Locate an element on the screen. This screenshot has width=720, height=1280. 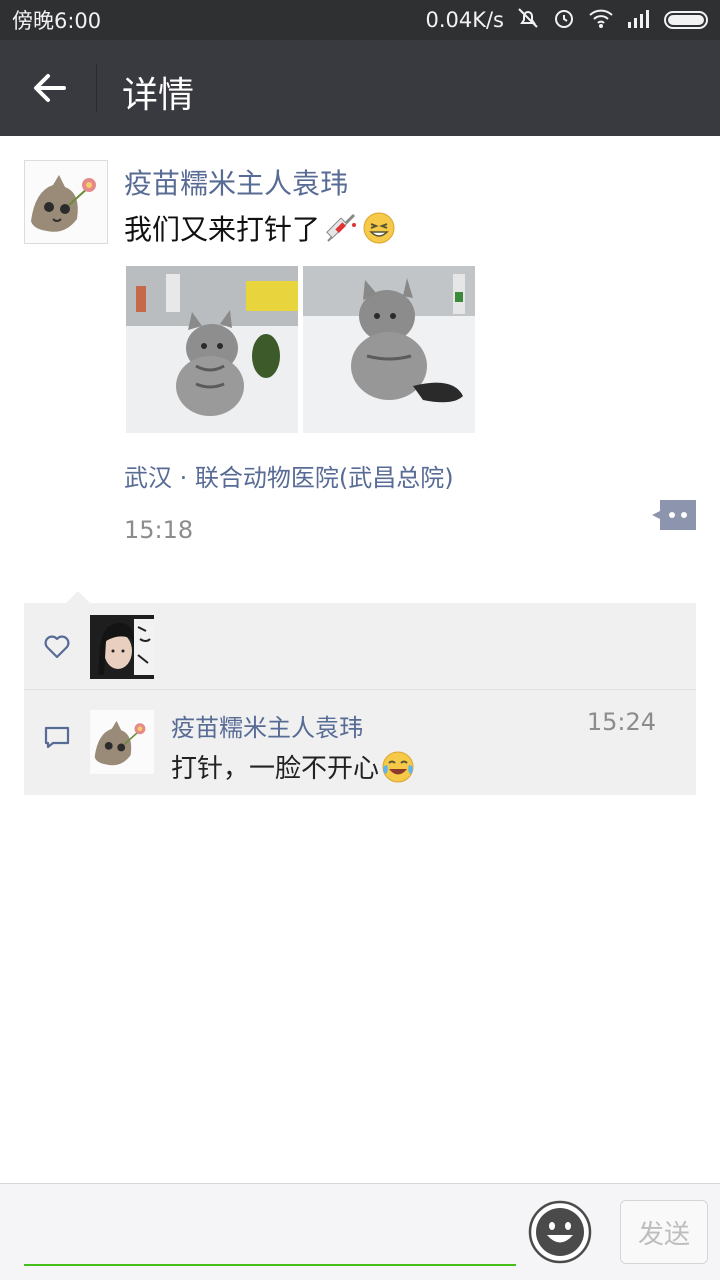
back-button is located at coordinates (50, 88).